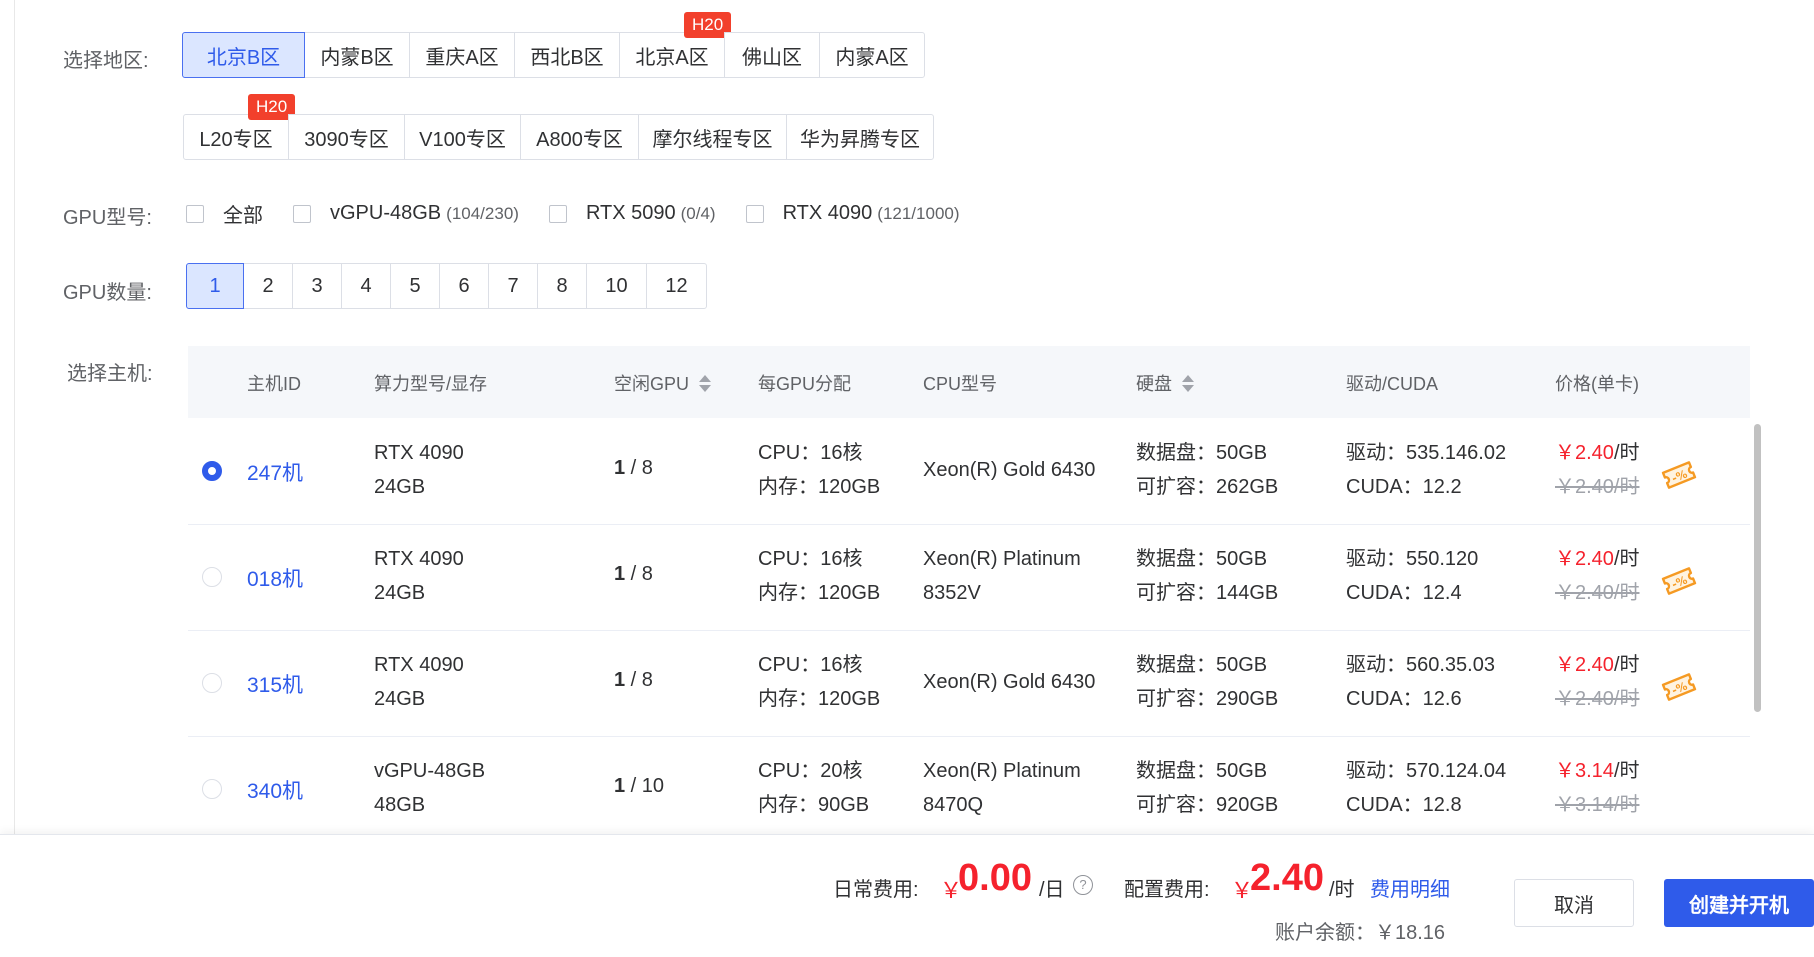 The width and height of the screenshot is (1814, 957). I want to click on cpu-model: Xeon(R) Platinum 8352V, so click(1002, 576).